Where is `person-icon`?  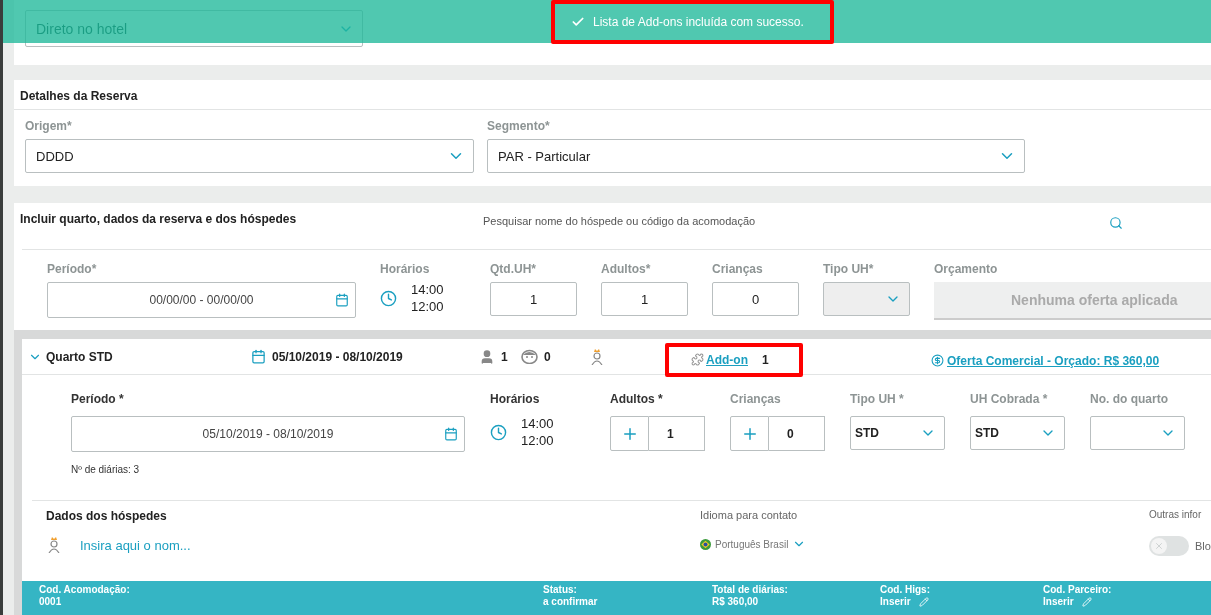
person-icon is located at coordinates (487, 356).